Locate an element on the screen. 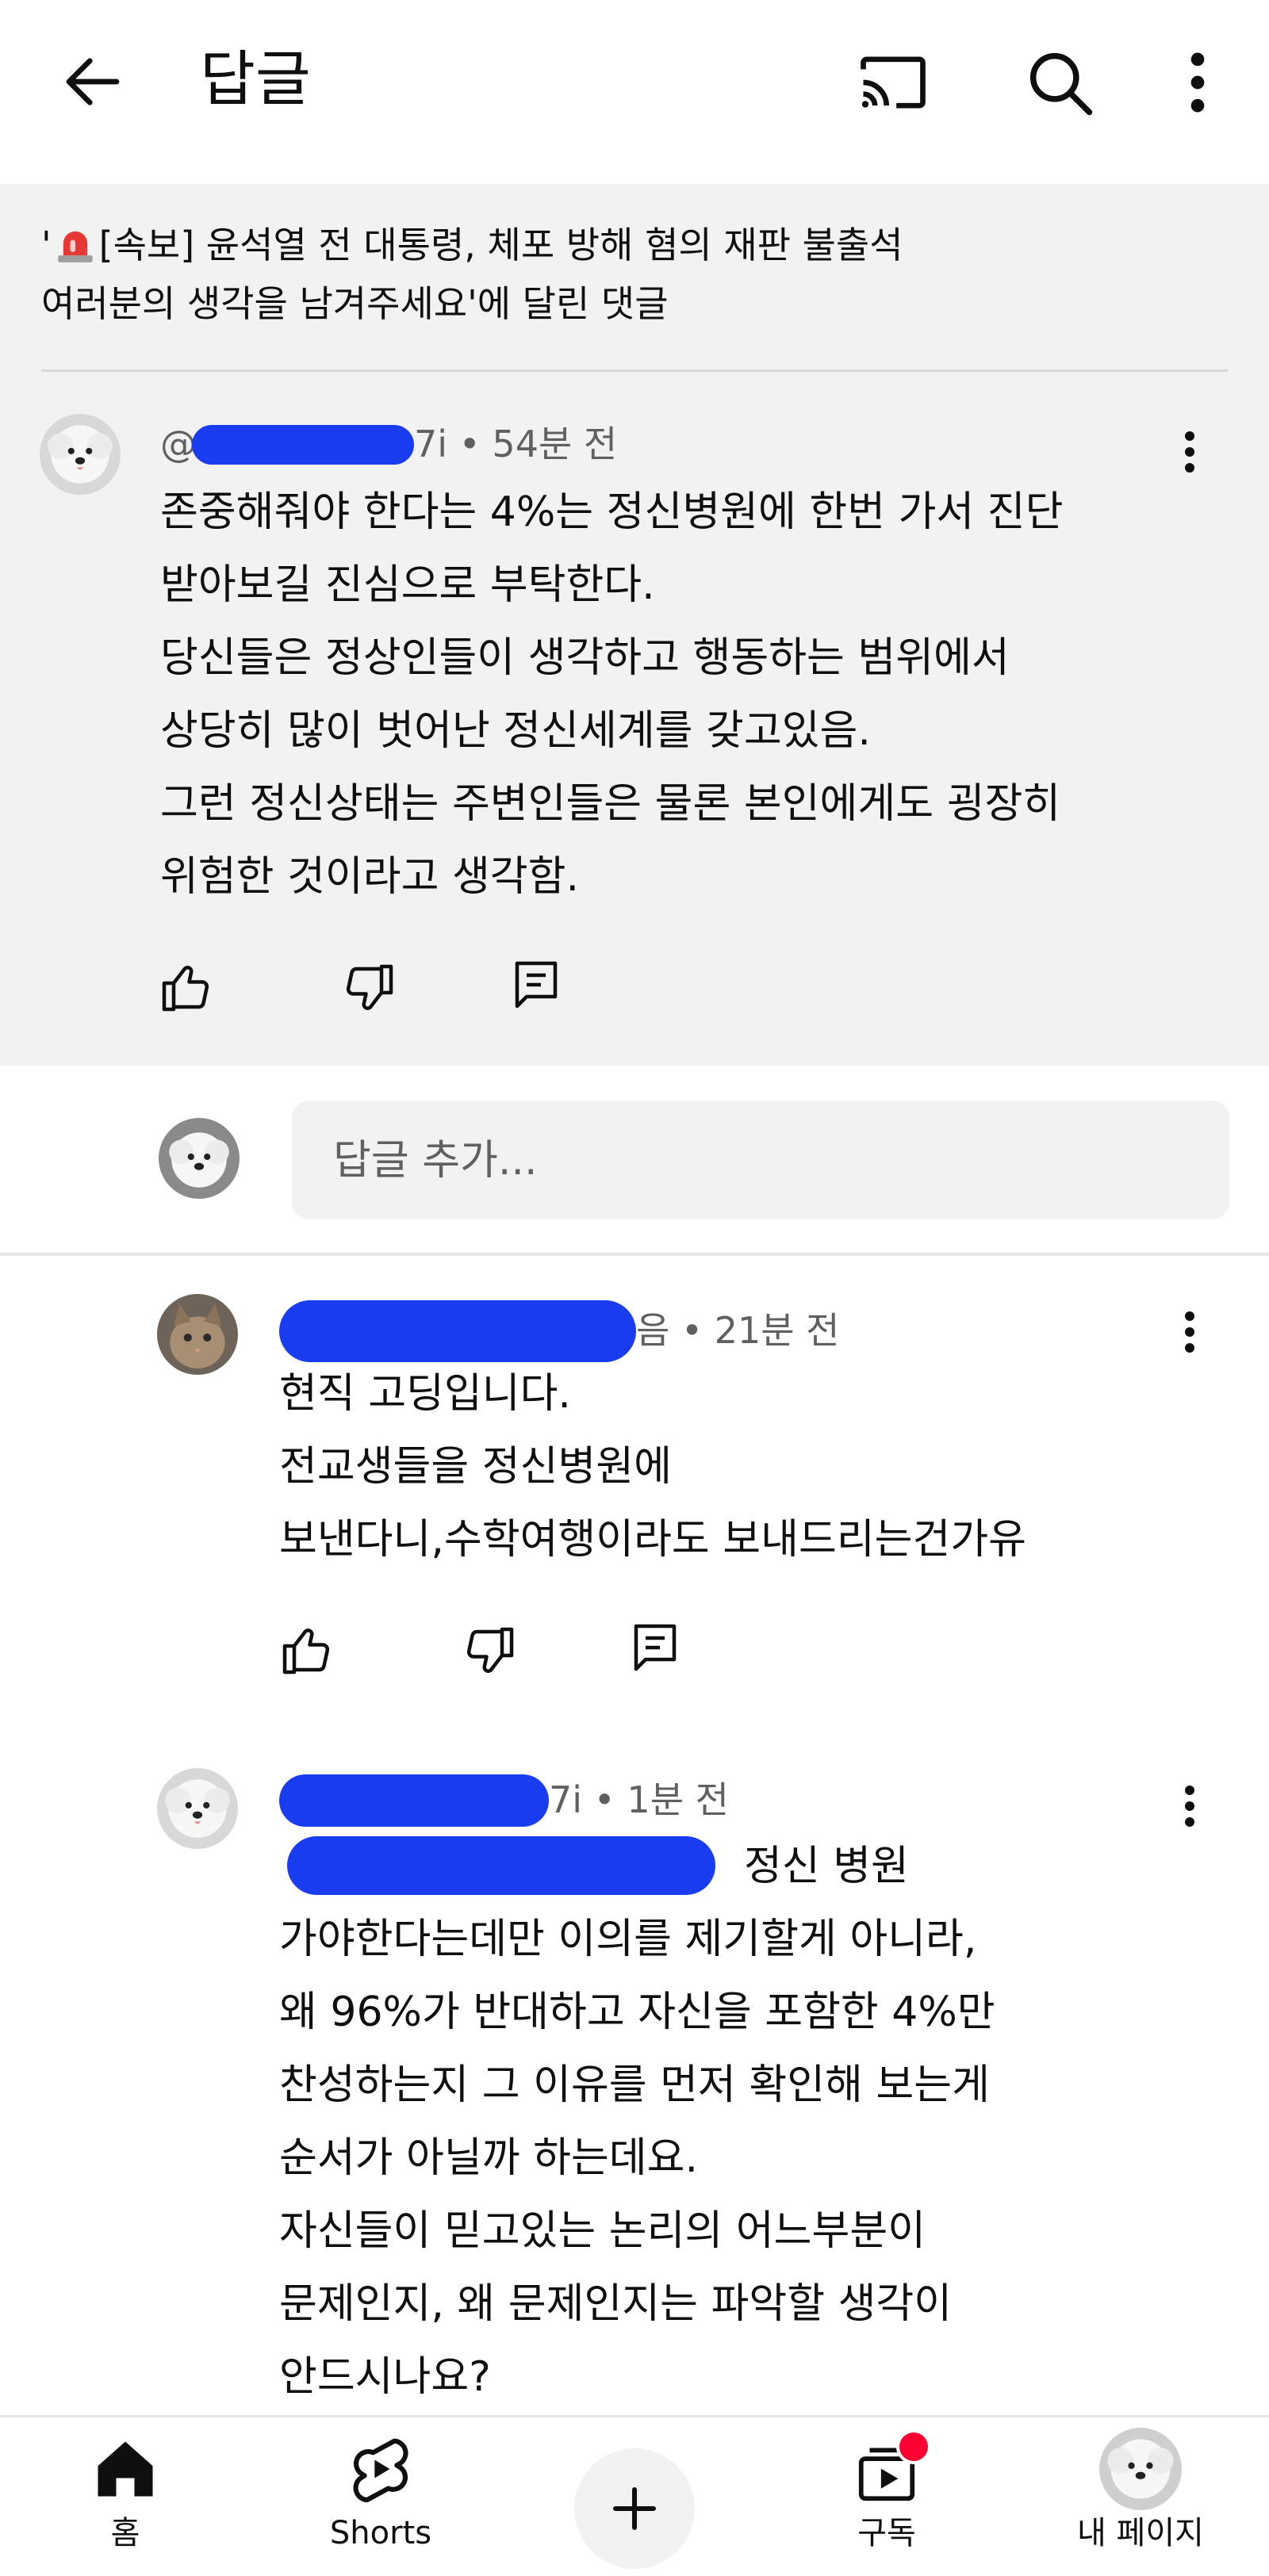 The width and height of the screenshot is (1269, 2576). handle-tail: 음 is located at coordinates (652, 1330).